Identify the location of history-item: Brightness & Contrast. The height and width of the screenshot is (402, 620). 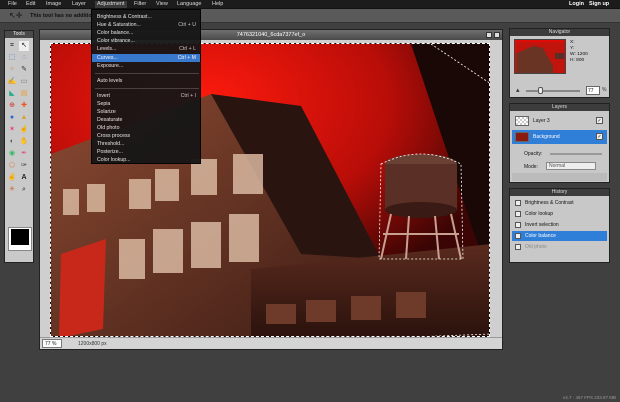
(559, 203).